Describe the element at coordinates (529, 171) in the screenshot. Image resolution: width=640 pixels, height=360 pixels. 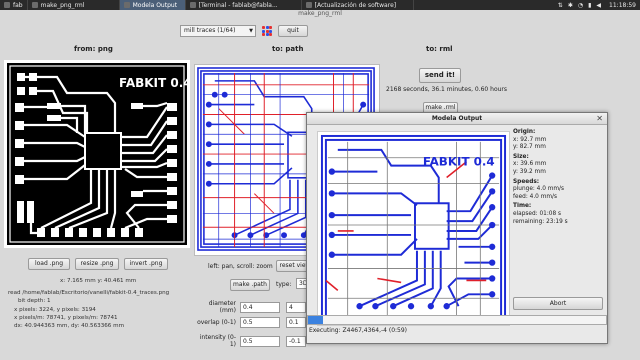
I see `size-y: y: 39.2 mm` at that location.